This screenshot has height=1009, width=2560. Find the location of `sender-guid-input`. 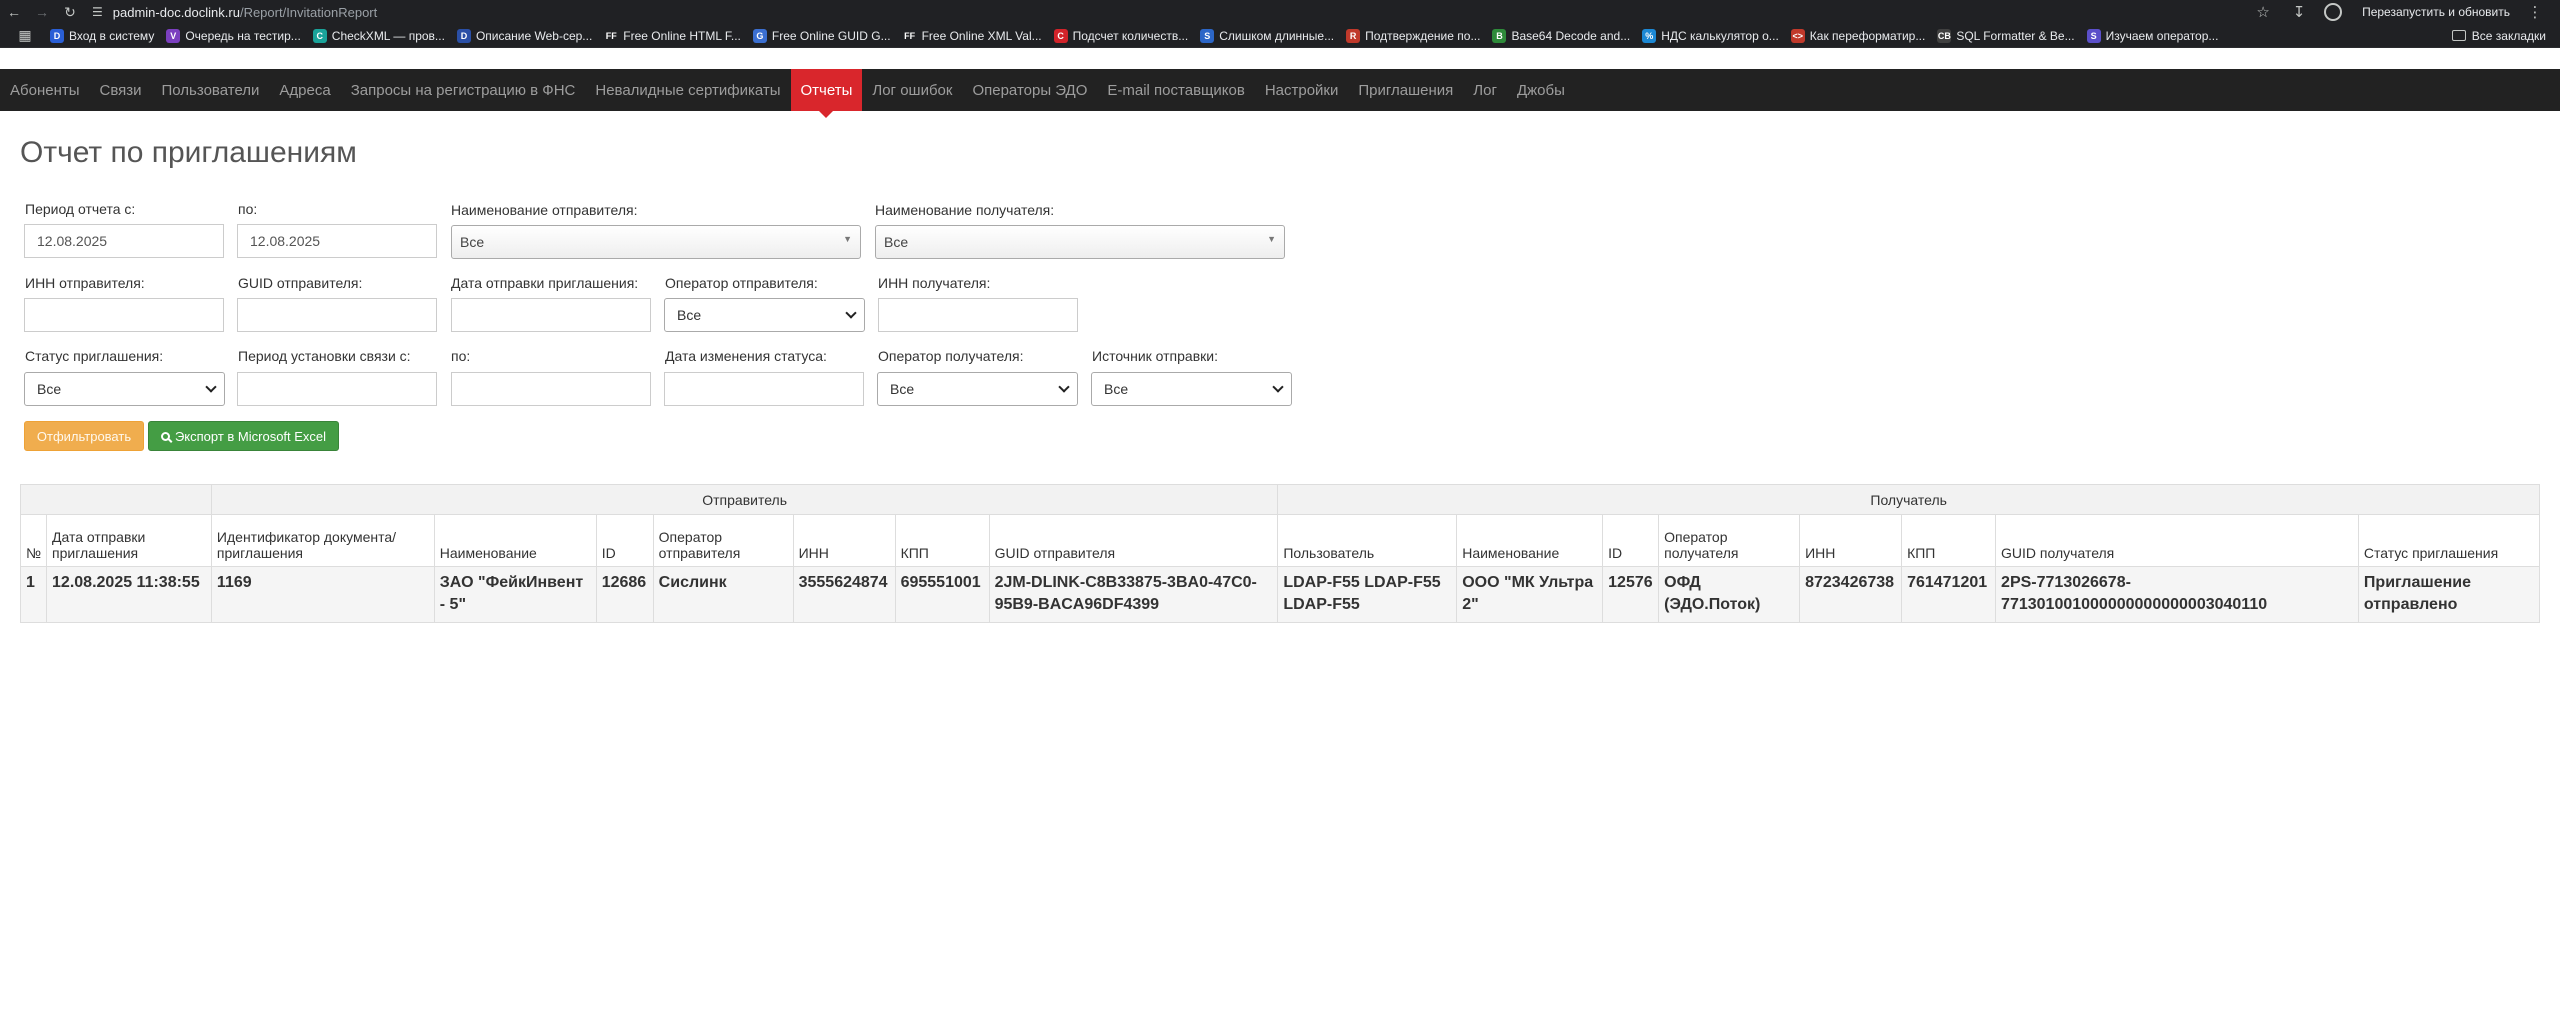

sender-guid-input is located at coordinates (337, 315).